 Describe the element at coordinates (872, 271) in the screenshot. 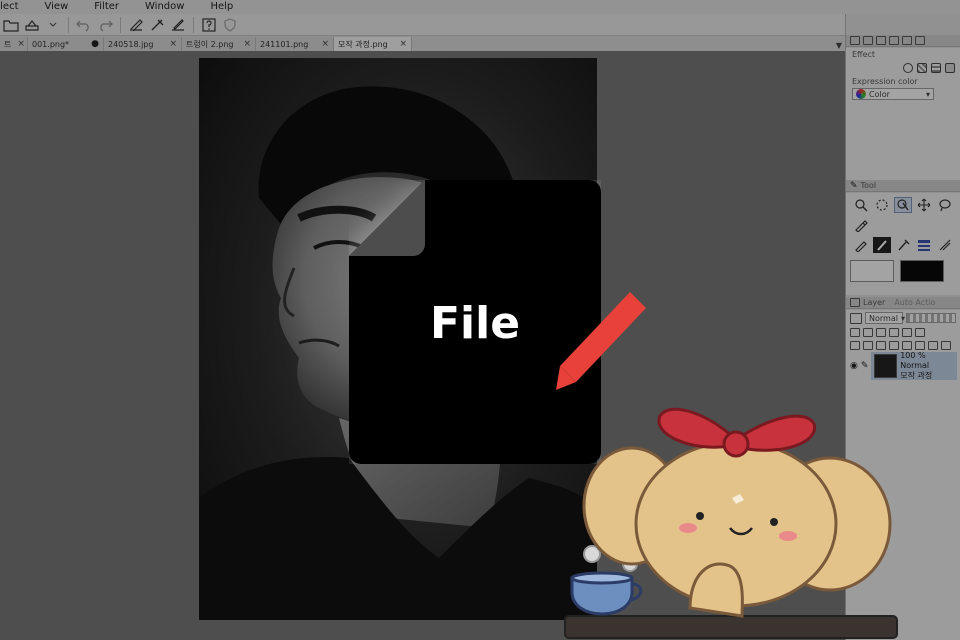

I see `sub-color-swatch` at that location.